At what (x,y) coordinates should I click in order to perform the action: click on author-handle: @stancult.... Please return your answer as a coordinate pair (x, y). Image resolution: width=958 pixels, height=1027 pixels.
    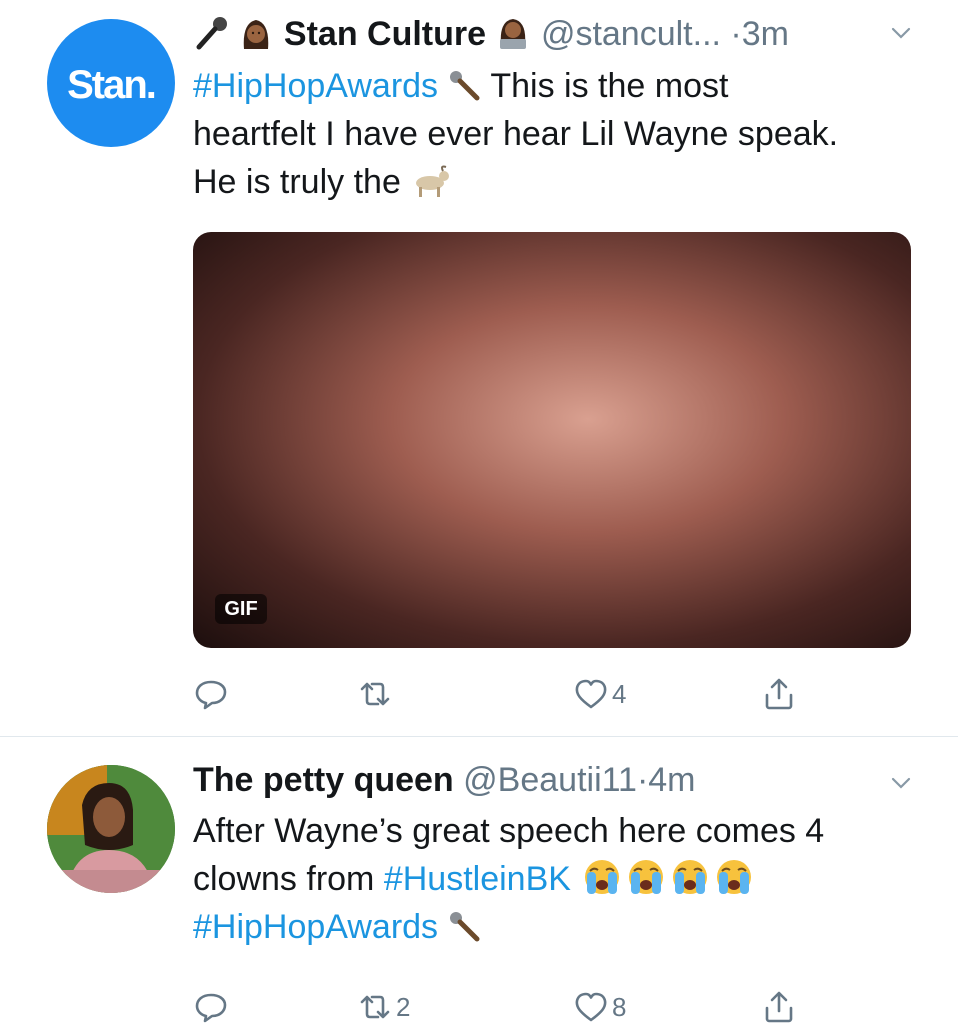
    Looking at the image, I should click on (631, 34).